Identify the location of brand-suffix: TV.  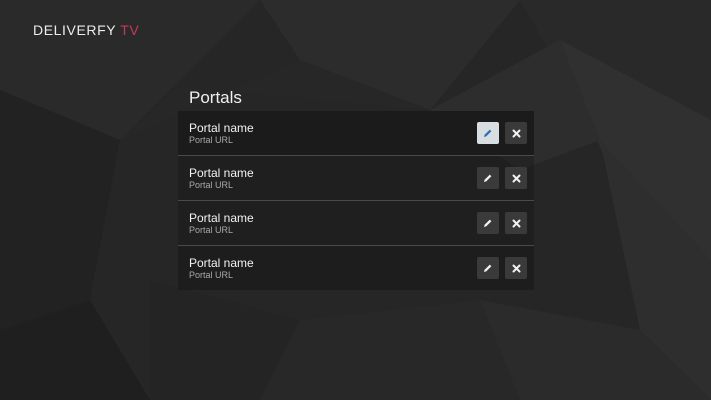
(130, 30).